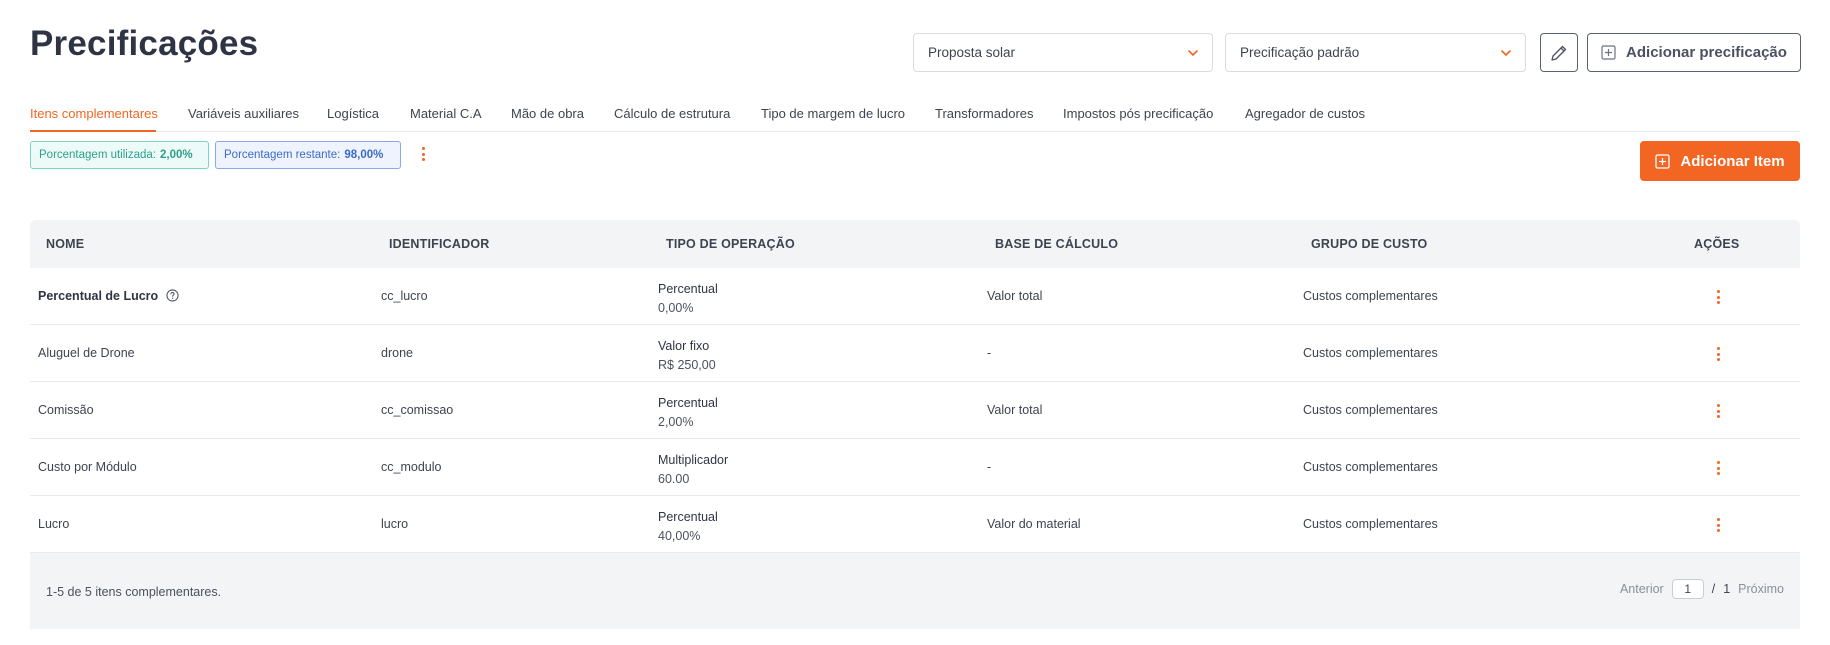 Image resolution: width=1830 pixels, height=645 pixels. I want to click on row-operation: Valor fixo R$ 250,00, so click(687, 356).